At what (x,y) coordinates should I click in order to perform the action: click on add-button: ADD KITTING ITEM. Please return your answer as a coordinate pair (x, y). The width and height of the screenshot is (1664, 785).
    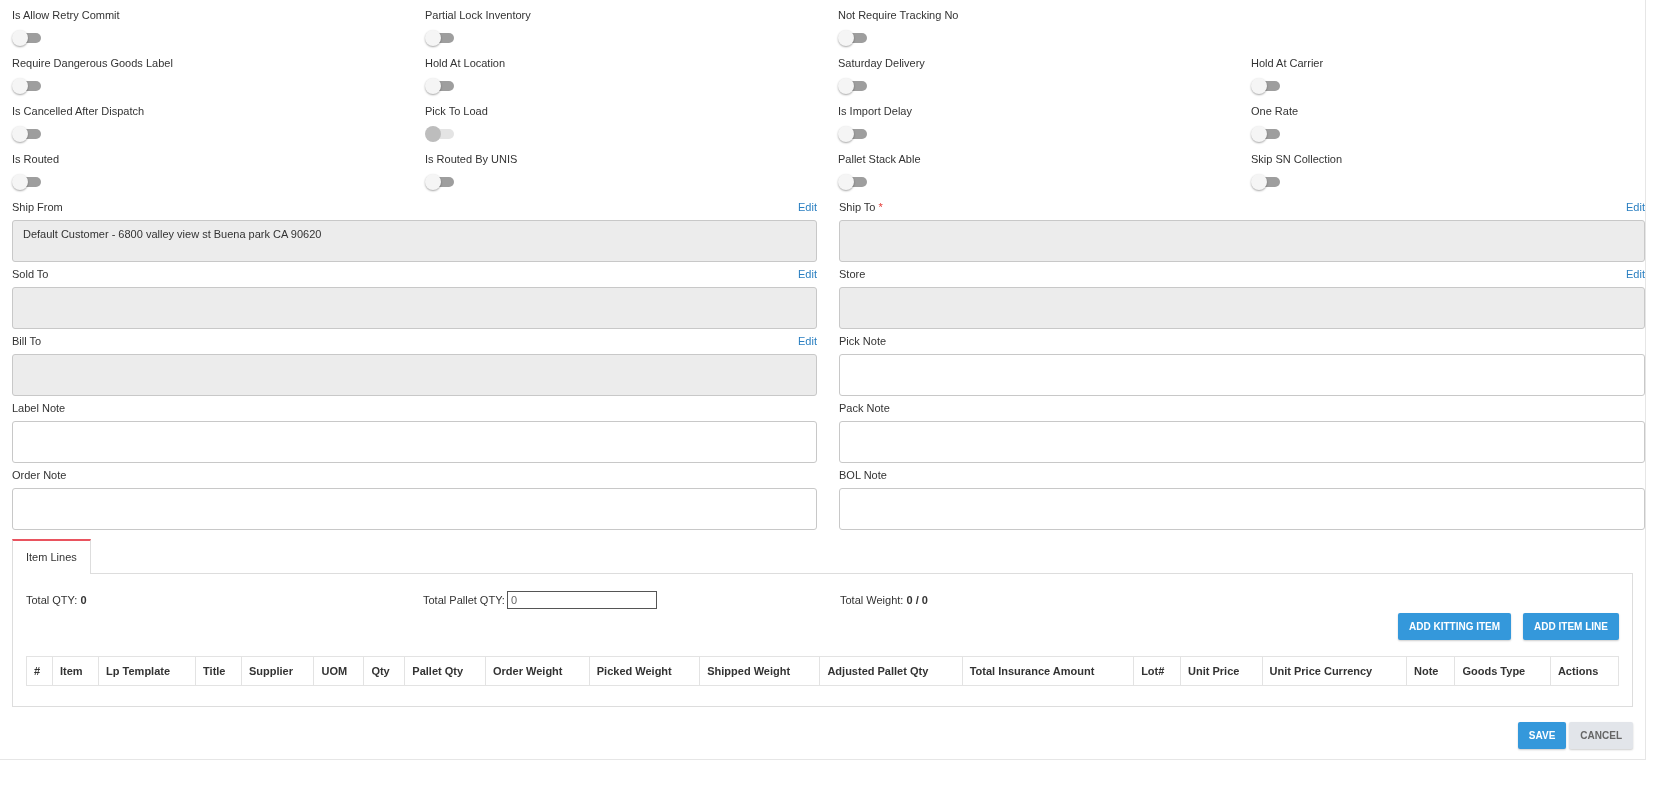
    Looking at the image, I should click on (1455, 626).